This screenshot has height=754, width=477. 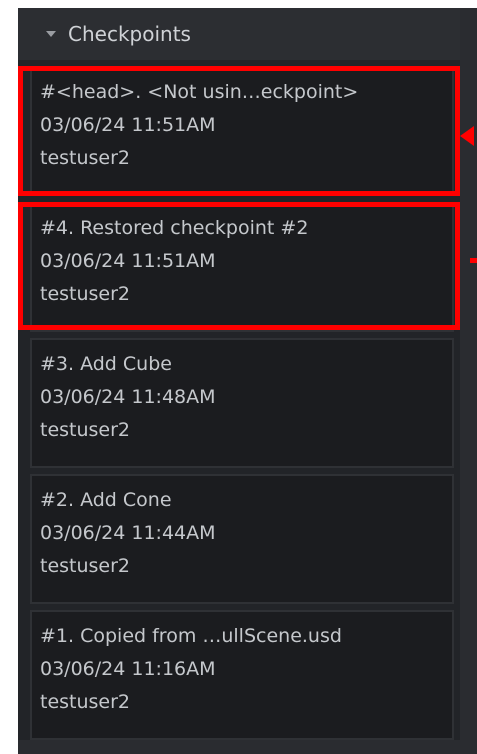 What do you see at coordinates (51, 34) in the screenshot?
I see `collapse-triangle-icon` at bounding box center [51, 34].